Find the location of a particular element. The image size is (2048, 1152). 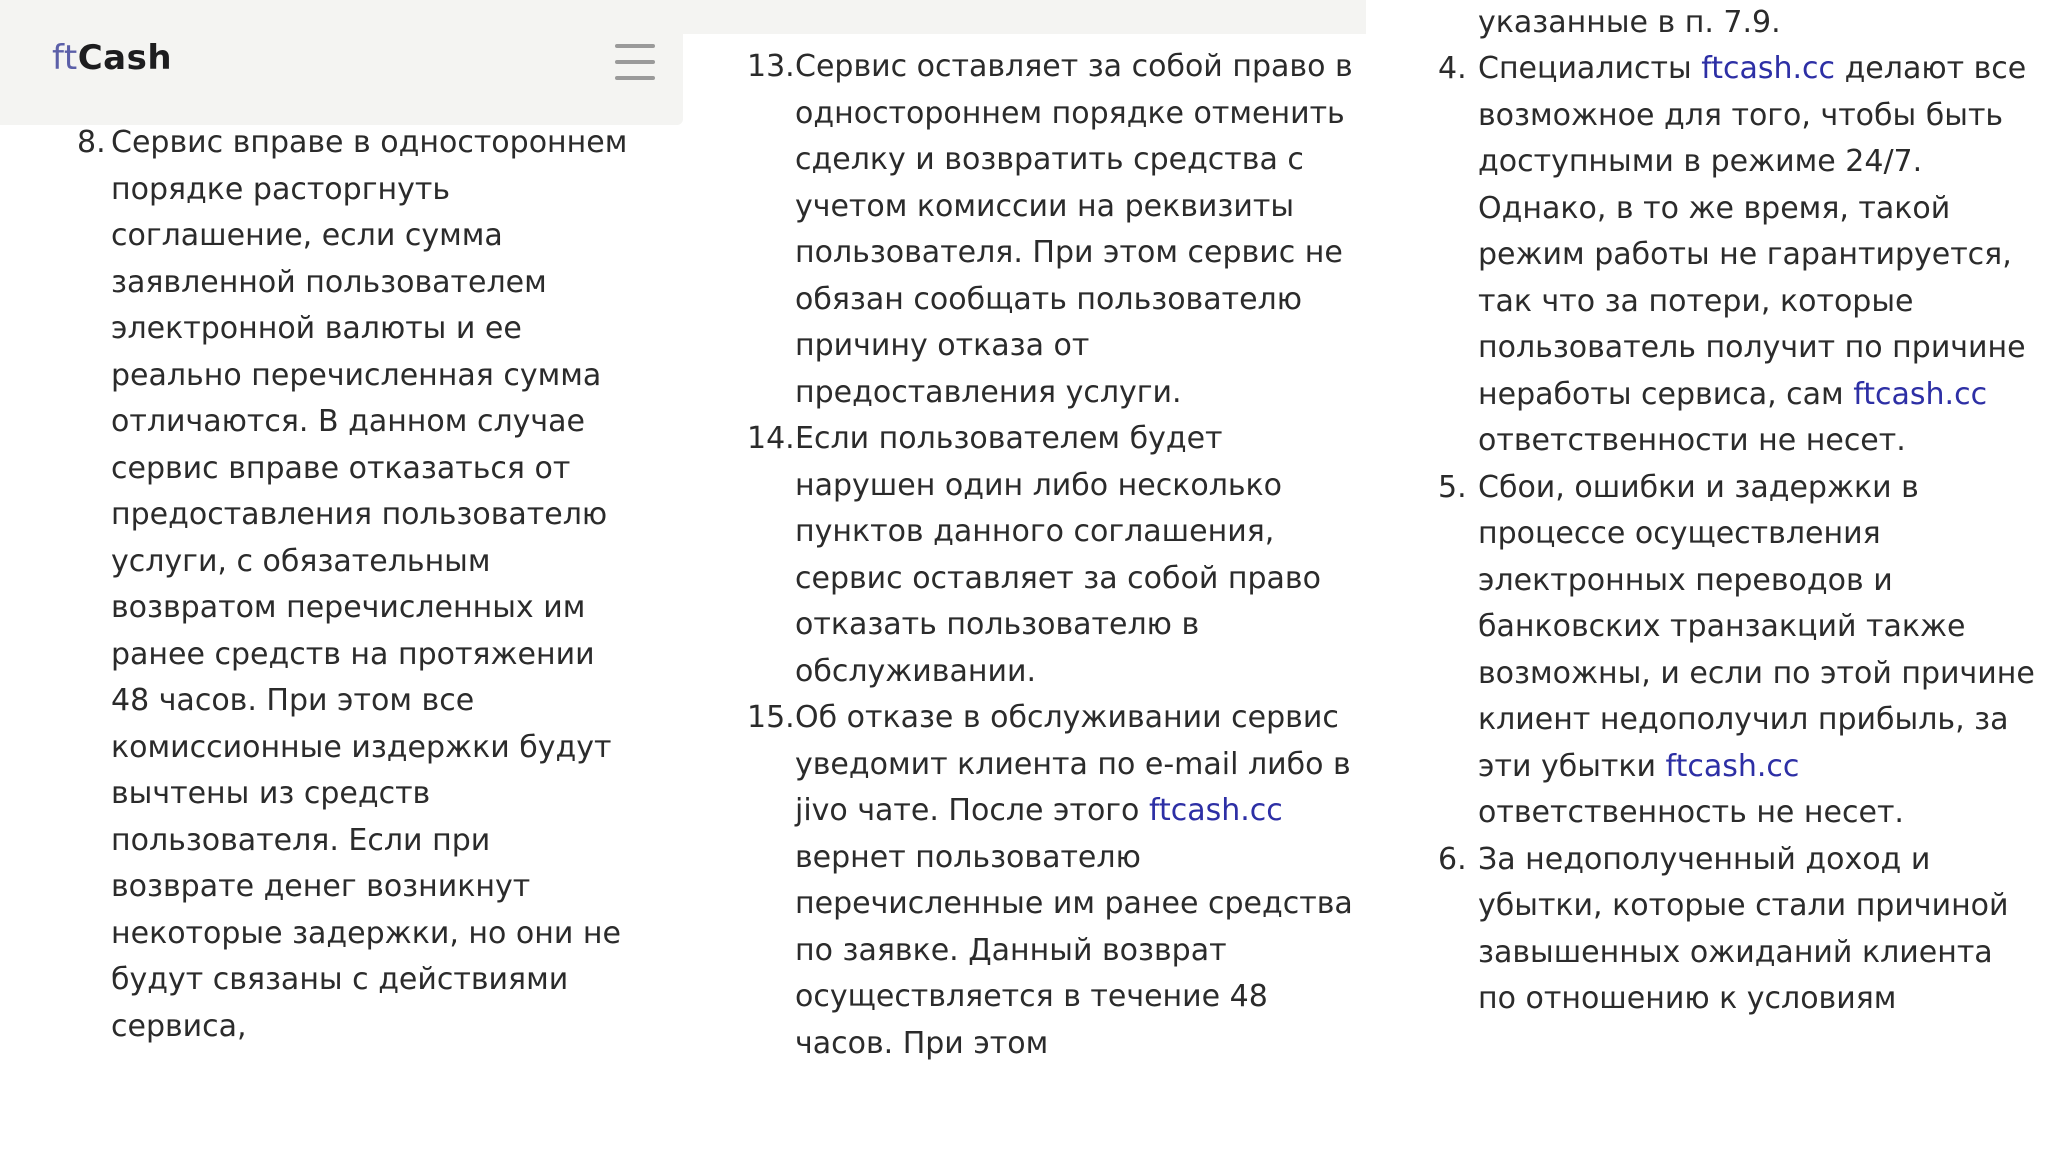

site-header: ftCash is located at coordinates (341, 62).